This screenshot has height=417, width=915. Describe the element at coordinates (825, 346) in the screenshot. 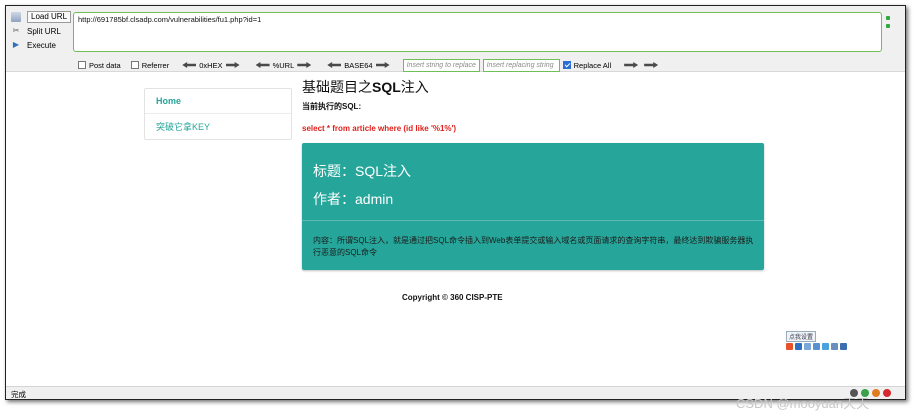

I see `ime-keyboard-icon` at that location.